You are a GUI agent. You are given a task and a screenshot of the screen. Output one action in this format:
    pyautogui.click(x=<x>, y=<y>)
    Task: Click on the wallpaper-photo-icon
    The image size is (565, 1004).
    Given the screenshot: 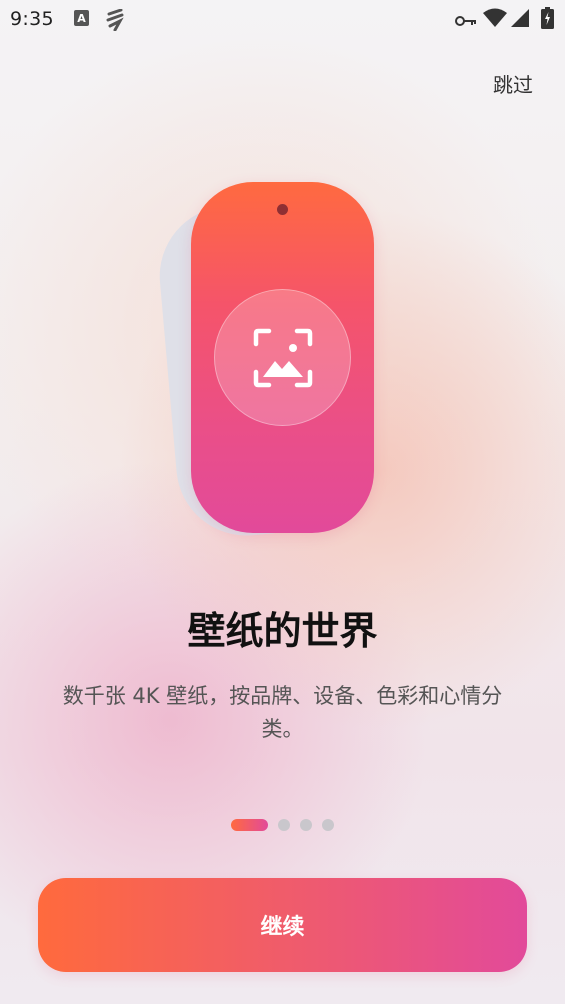 What is the action you would take?
    pyautogui.click(x=283, y=358)
    